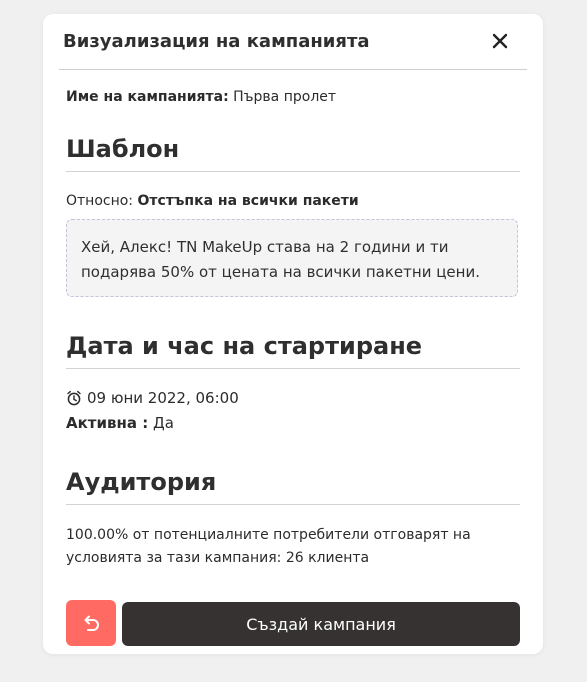 This screenshot has height=682, width=587. Describe the element at coordinates (248, 201) in the screenshot. I see `template-about-value: Отстъпка на всички пакети` at that location.